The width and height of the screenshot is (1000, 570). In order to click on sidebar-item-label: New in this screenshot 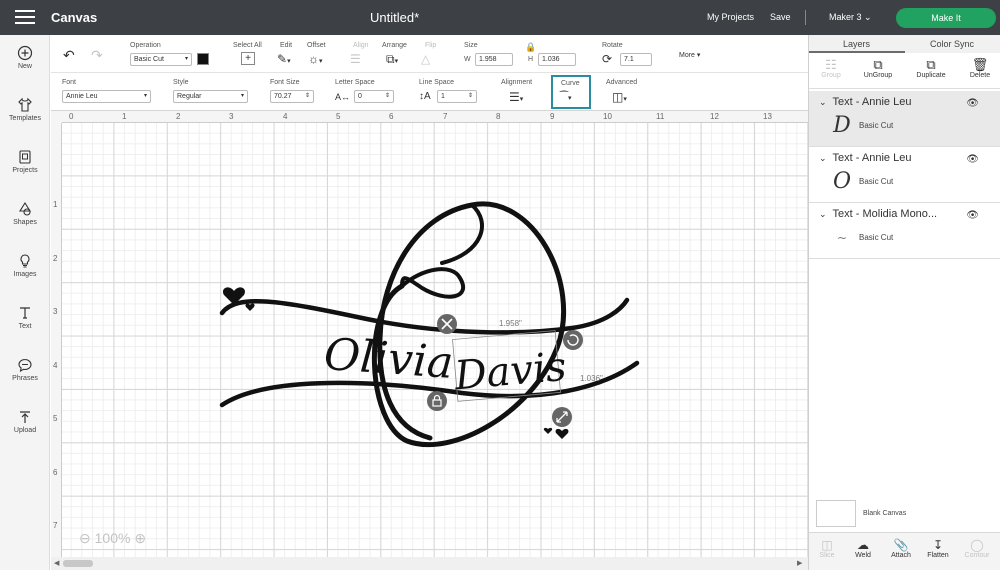, I will do `click(24, 66)`.